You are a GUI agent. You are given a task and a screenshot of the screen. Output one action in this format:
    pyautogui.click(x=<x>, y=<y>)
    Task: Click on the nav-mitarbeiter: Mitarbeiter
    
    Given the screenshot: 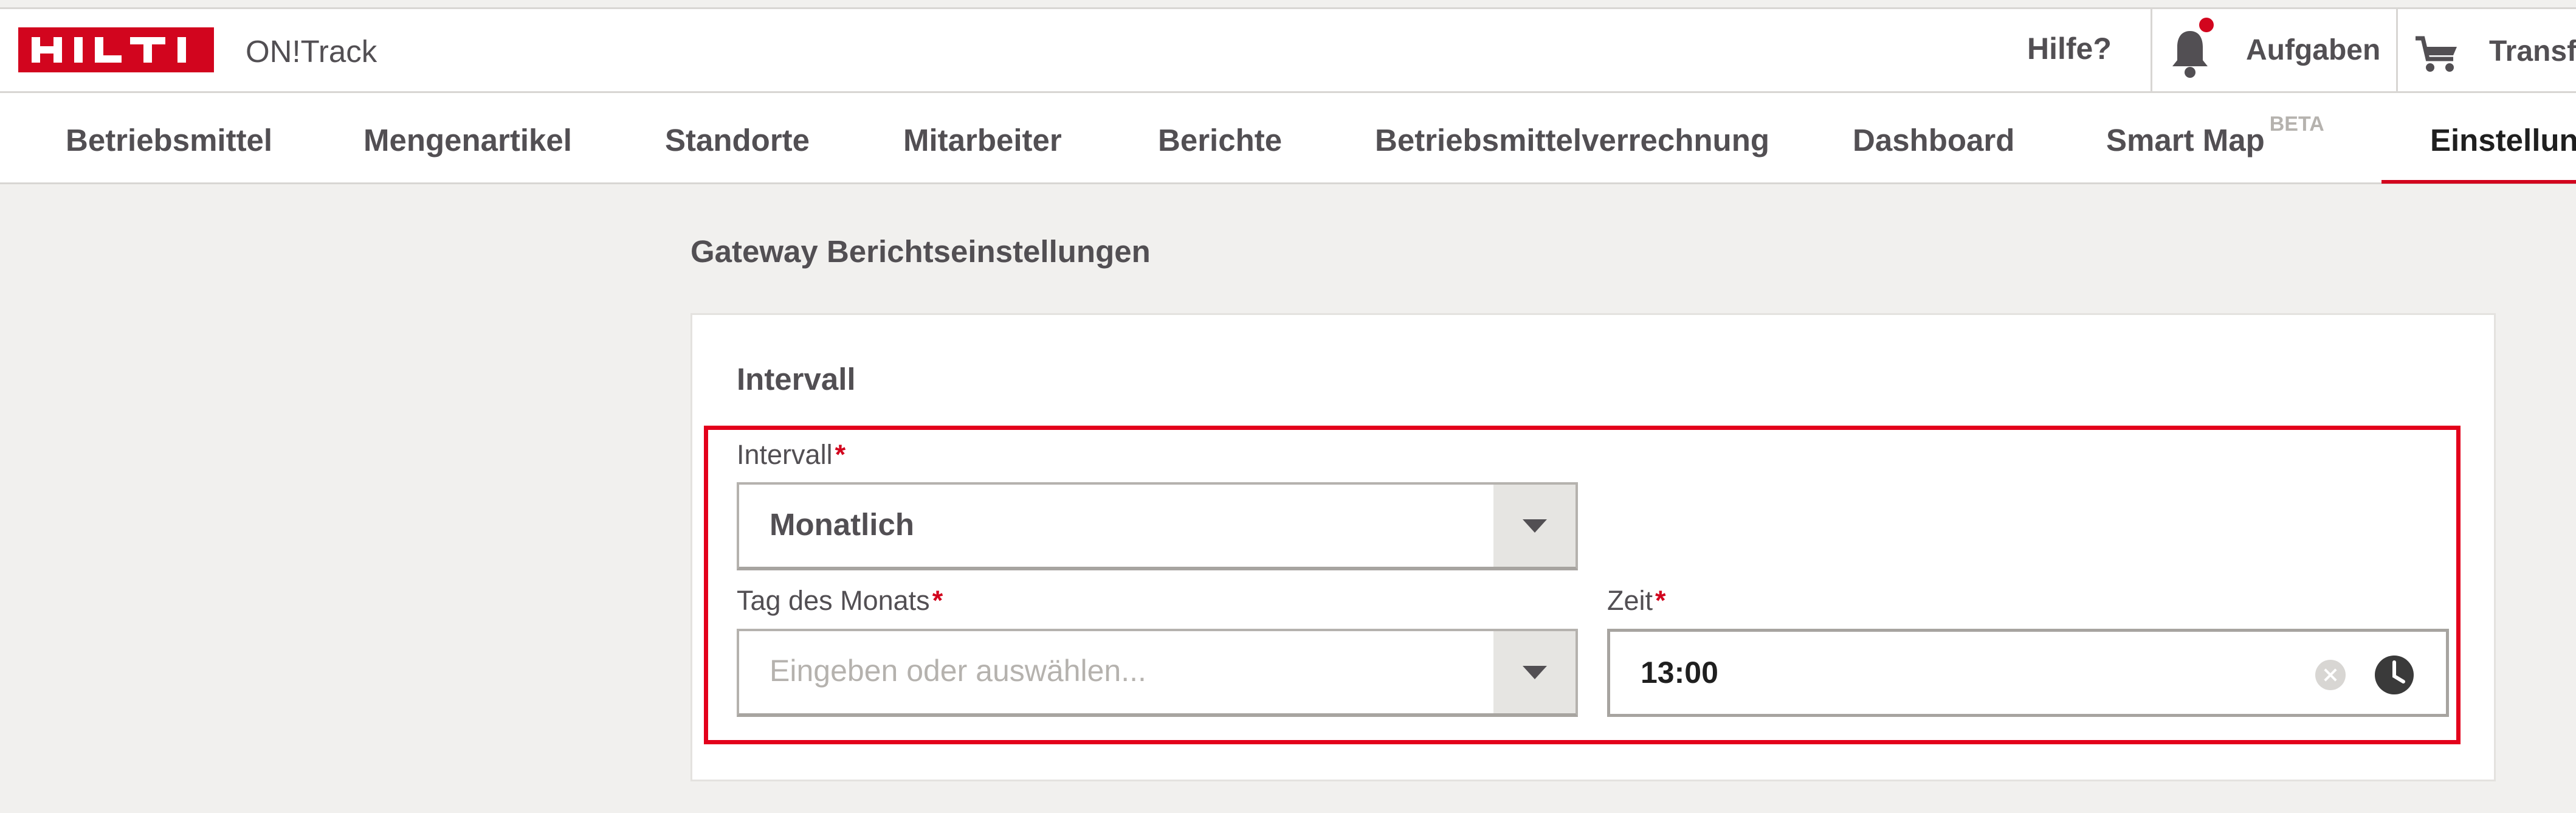 What is the action you would take?
    pyautogui.click(x=982, y=140)
    